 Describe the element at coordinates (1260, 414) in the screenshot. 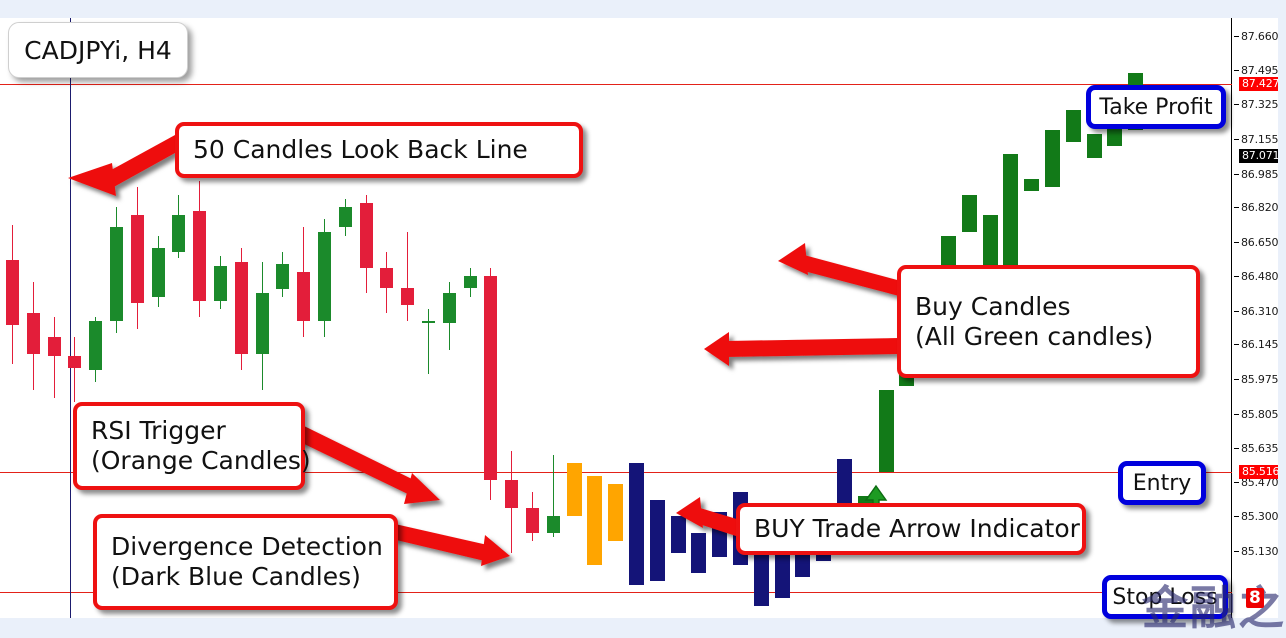

I see `tick-label: 85.805` at that location.